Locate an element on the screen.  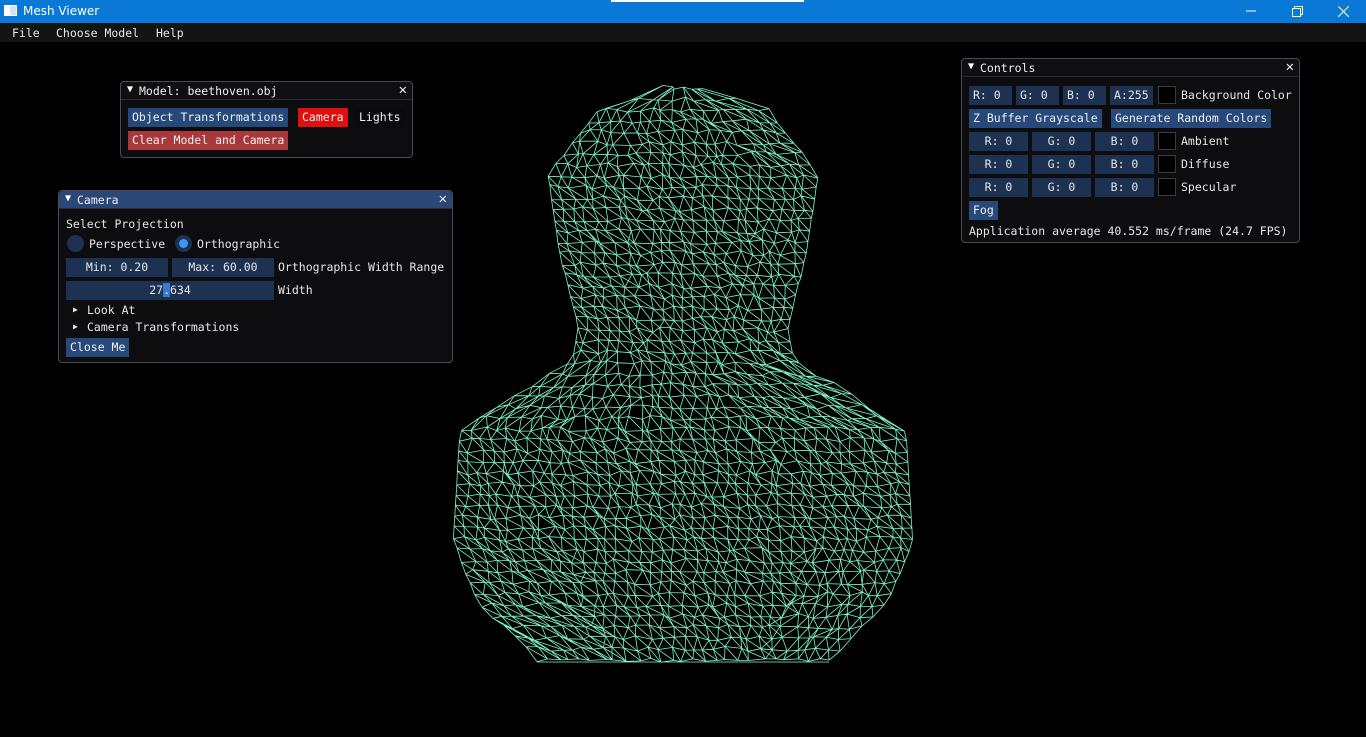
bg-r-field: R: 0 is located at coordinates (990, 95).